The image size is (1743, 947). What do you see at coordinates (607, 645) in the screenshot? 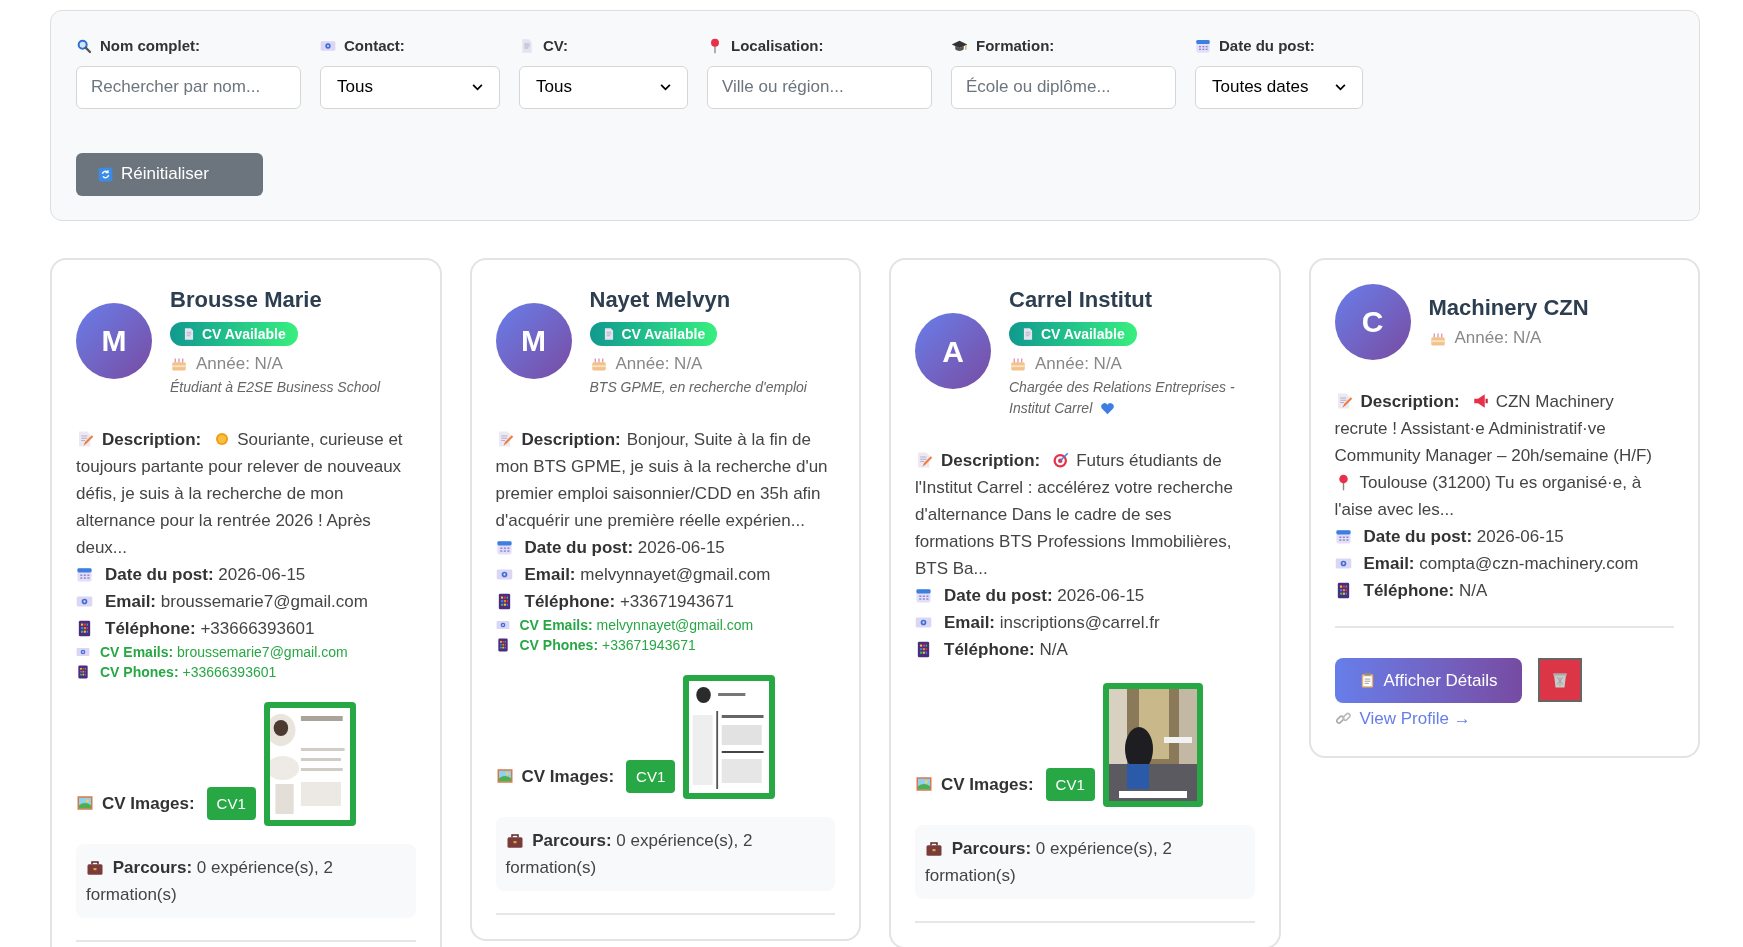
I see `field-text: CV Phones: +33671943671` at bounding box center [607, 645].